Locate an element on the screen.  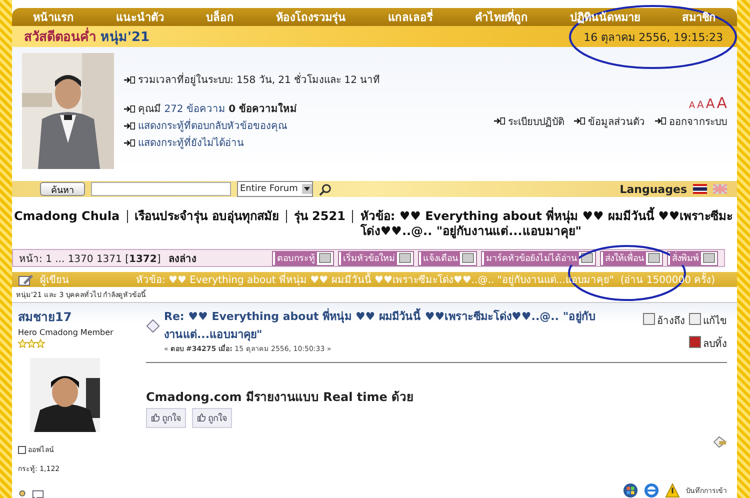
user-link: แสดงกระทู้ที่ตอบกลับหัวข้อของคุณ is located at coordinates (212, 125).